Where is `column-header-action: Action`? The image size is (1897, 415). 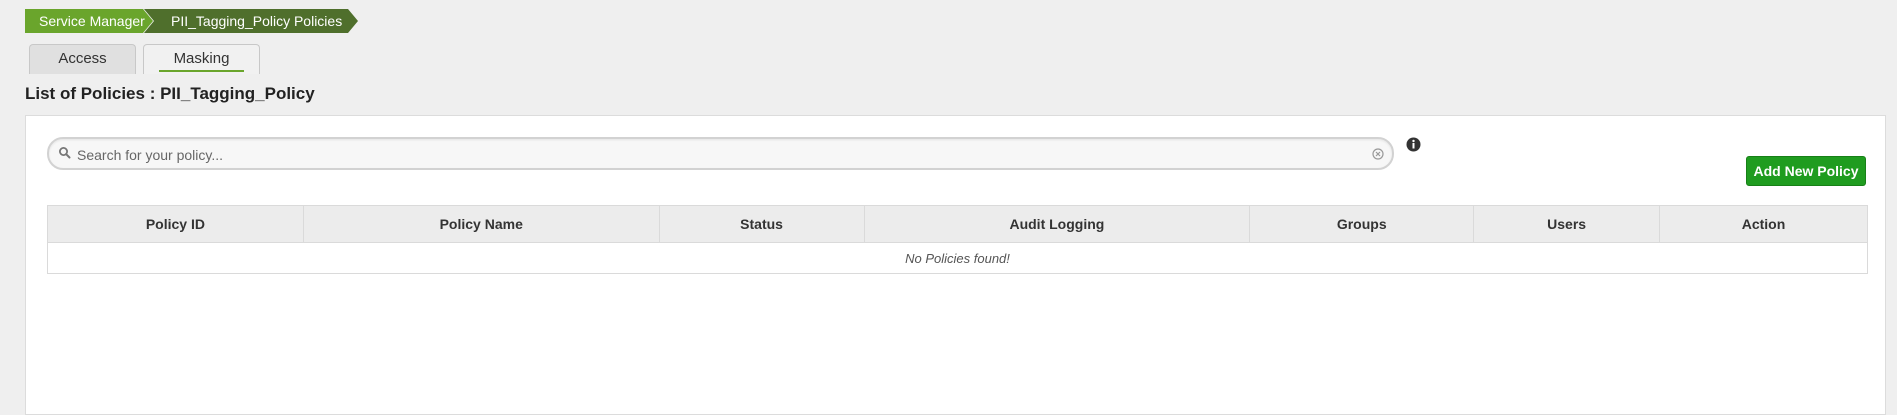 column-header-action: Action is located at coordinates (1763, 224).